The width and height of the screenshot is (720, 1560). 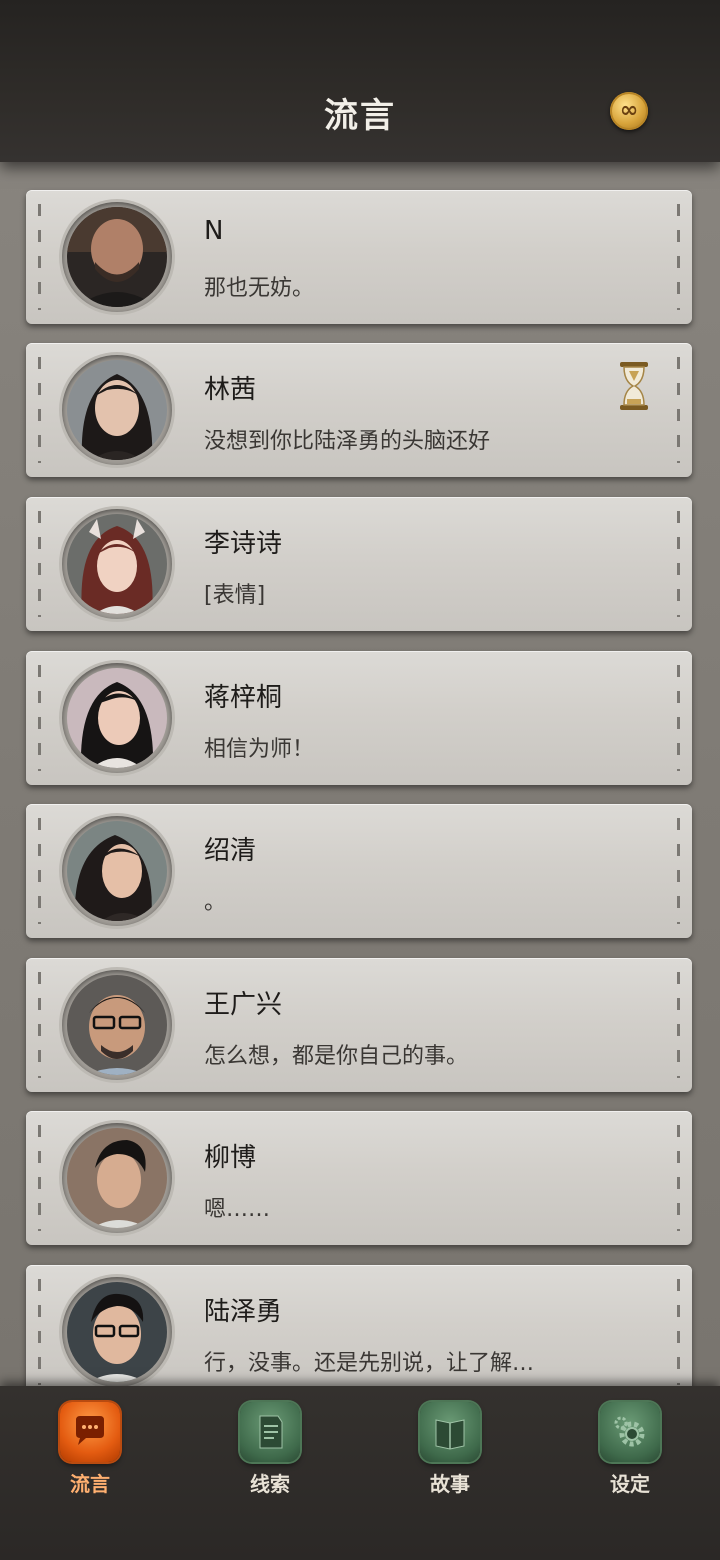 What do you see at coordinates (630, 1432) in the screenshot?
I see `gear-icon` at bounding box center [630, 1432].